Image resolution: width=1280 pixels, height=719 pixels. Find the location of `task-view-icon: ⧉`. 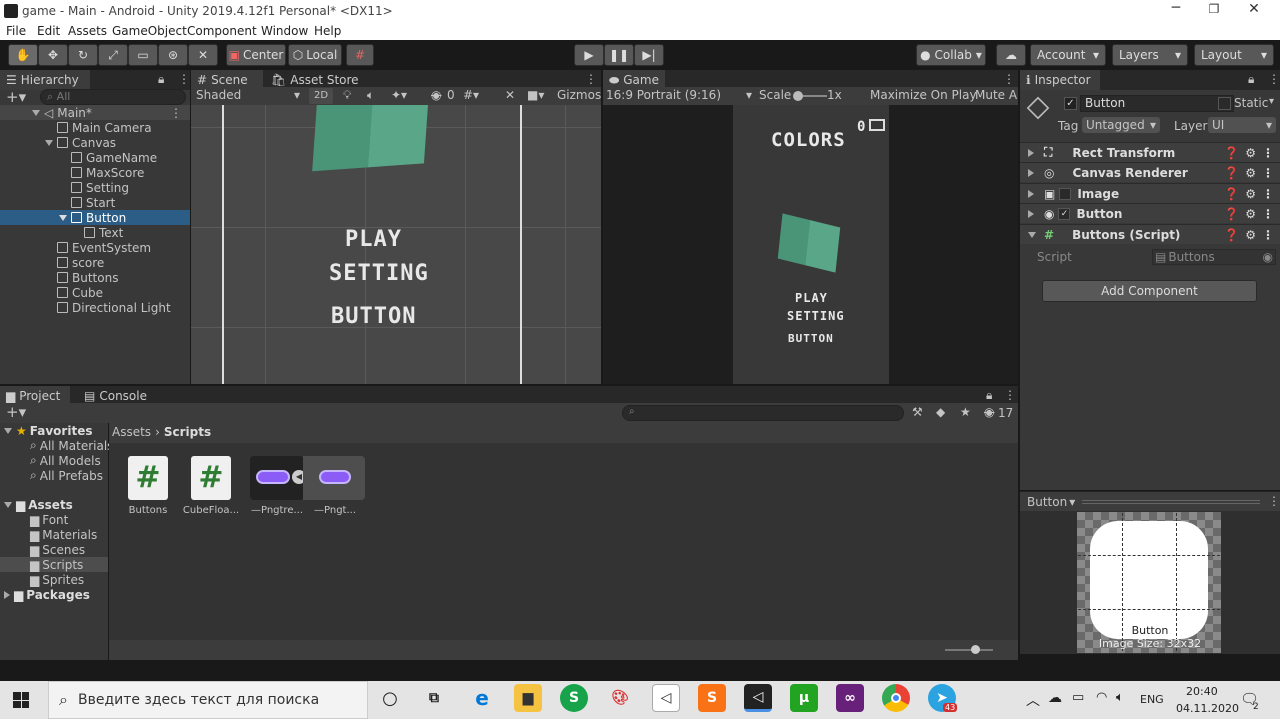

task-view-icon: ⧉ is located at coordinates (434, 698).